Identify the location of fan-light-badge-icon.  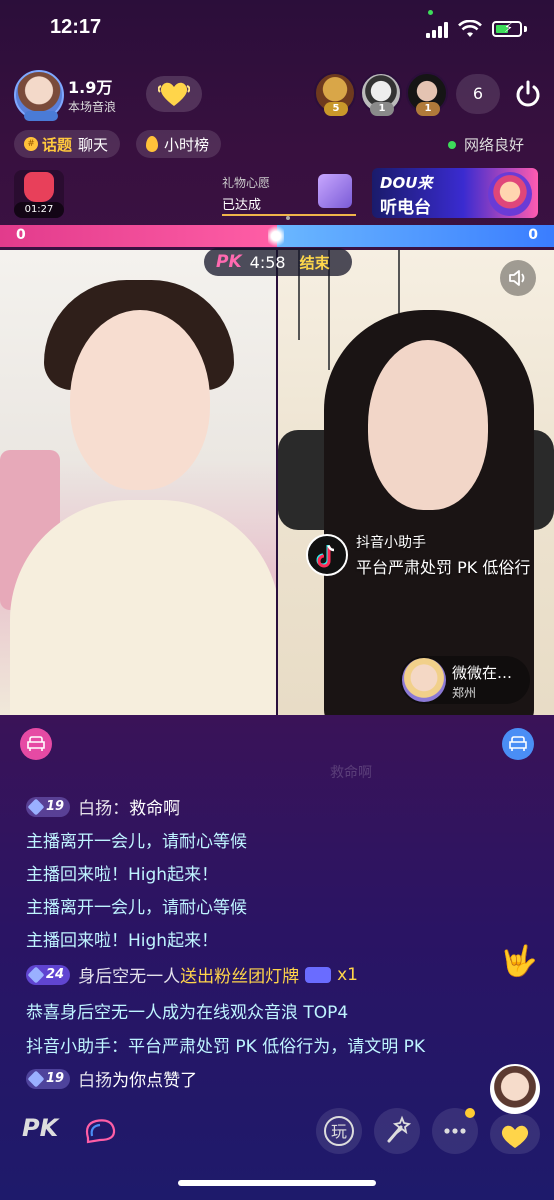
(318, 974).